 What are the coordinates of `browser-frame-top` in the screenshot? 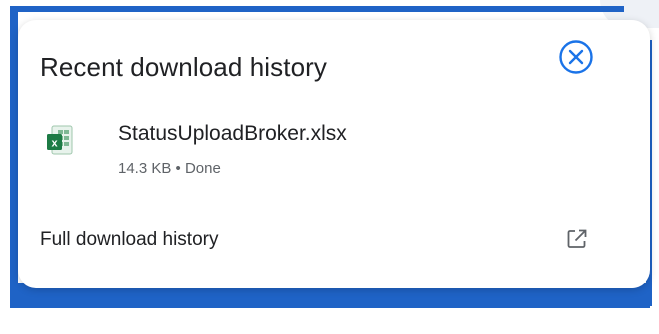 It's located at (317, 9).